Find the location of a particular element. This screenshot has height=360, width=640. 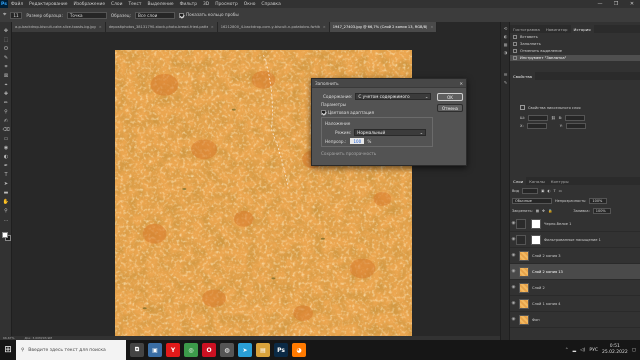

close-button: ✕ is located at coordinates (632, 4).